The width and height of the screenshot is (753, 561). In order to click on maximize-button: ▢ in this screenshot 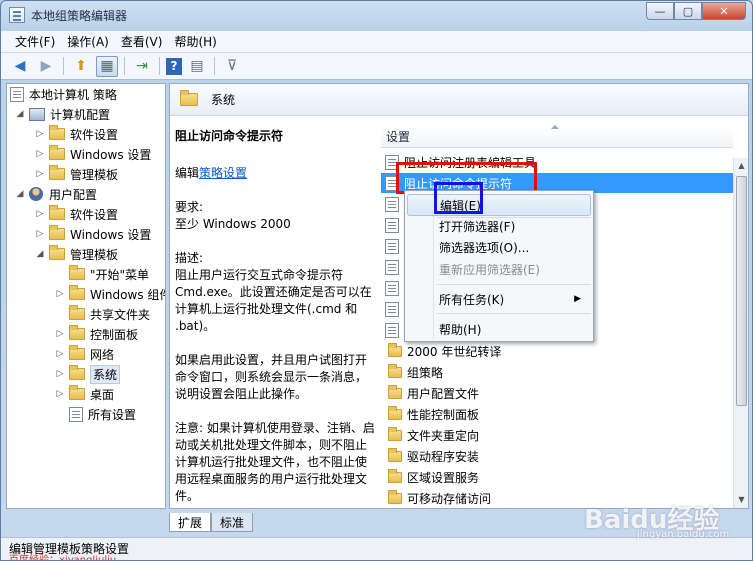, I will do `click(688, 11)`.